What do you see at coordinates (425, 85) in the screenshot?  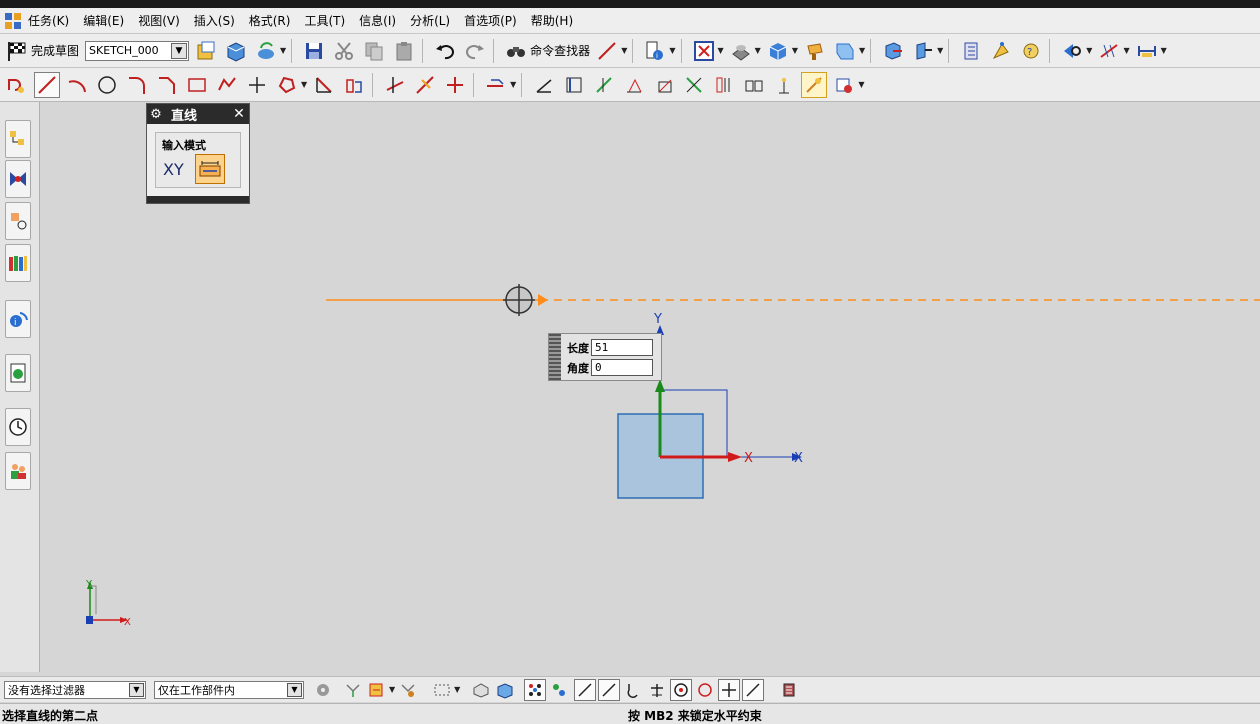 I see `quick-extend-button` at bounding box center [425, 85].